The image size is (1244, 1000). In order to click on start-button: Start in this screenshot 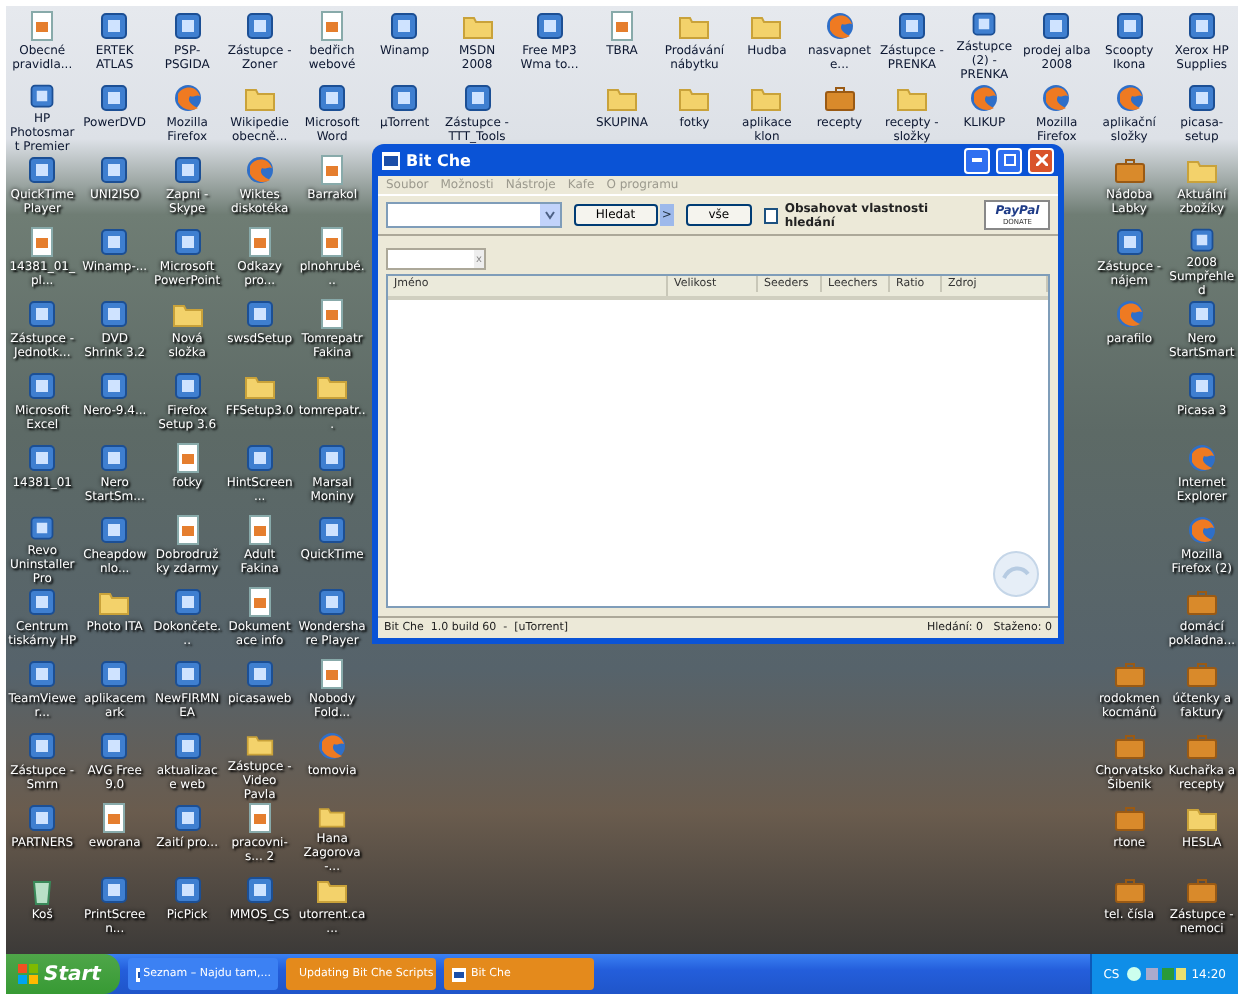, I will do `click(63, 974)`.